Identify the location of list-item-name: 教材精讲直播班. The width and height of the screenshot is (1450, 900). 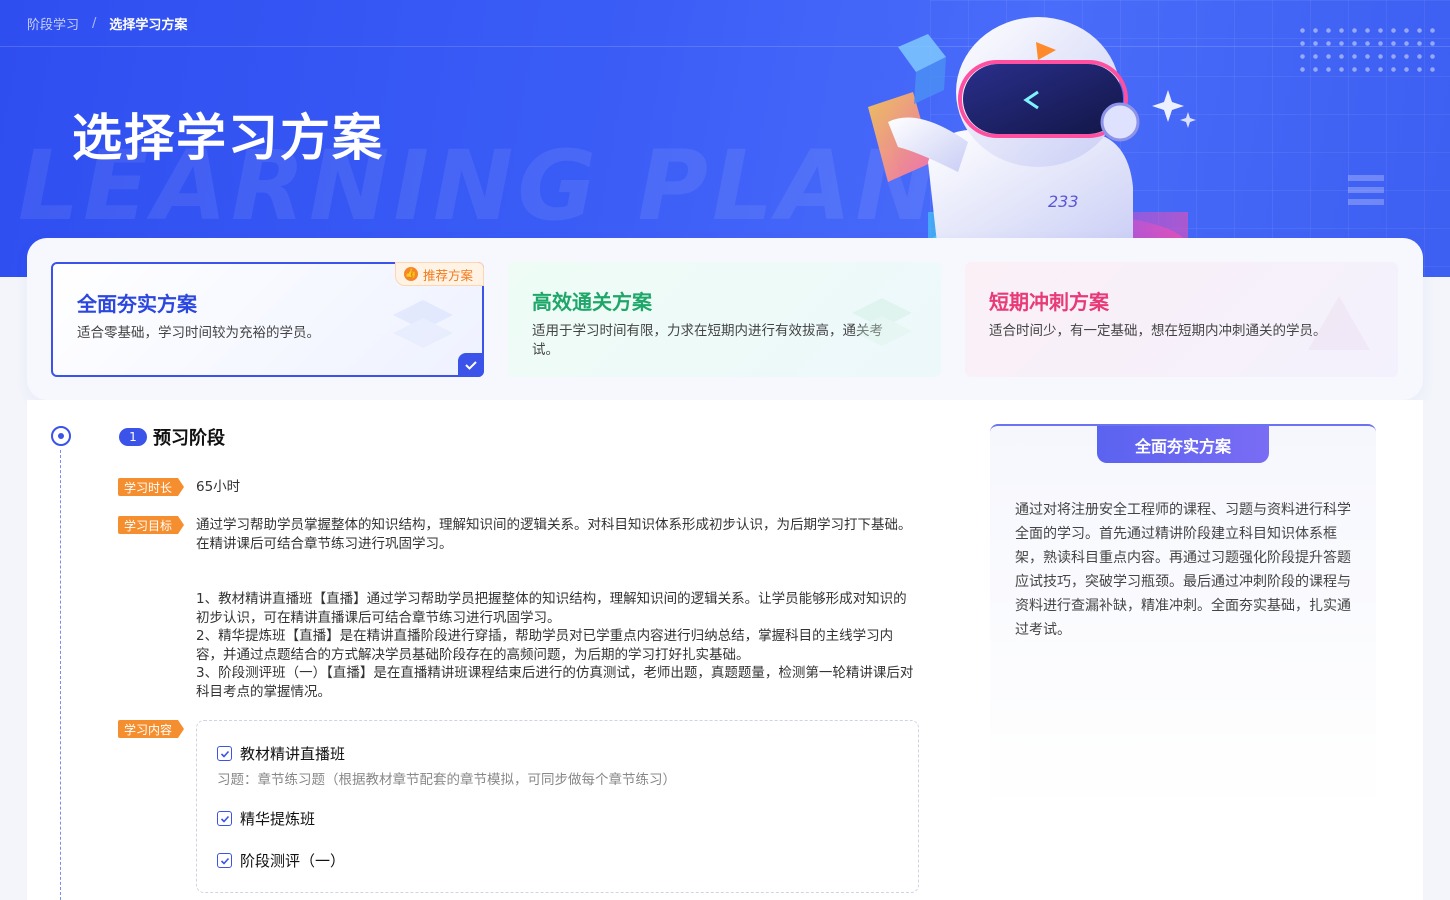
(293, 754).